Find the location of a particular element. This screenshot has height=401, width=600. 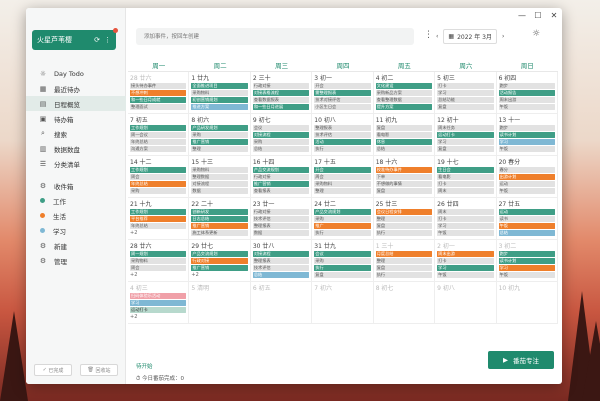

event-chip: 校准待办事件 is located at coordinates (404, 170).